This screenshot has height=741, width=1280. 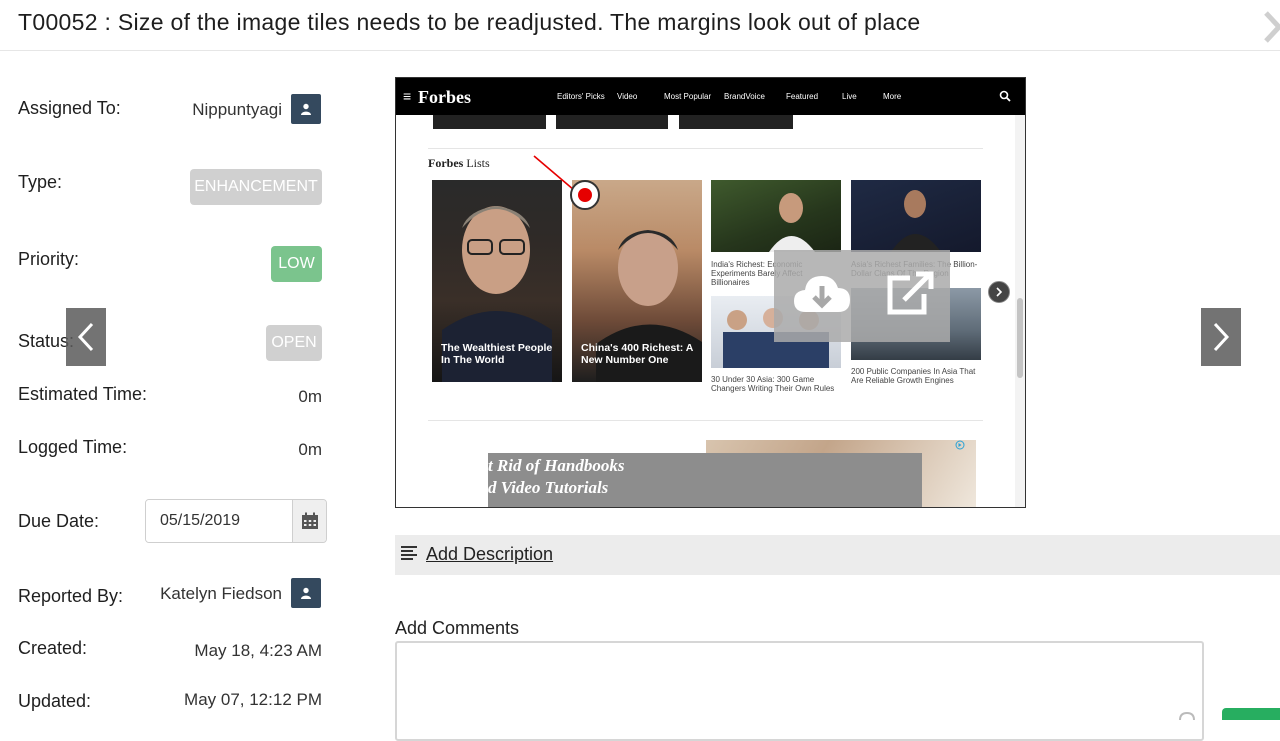 I want to click on carousel-next-button, so click(x=999, y=292).